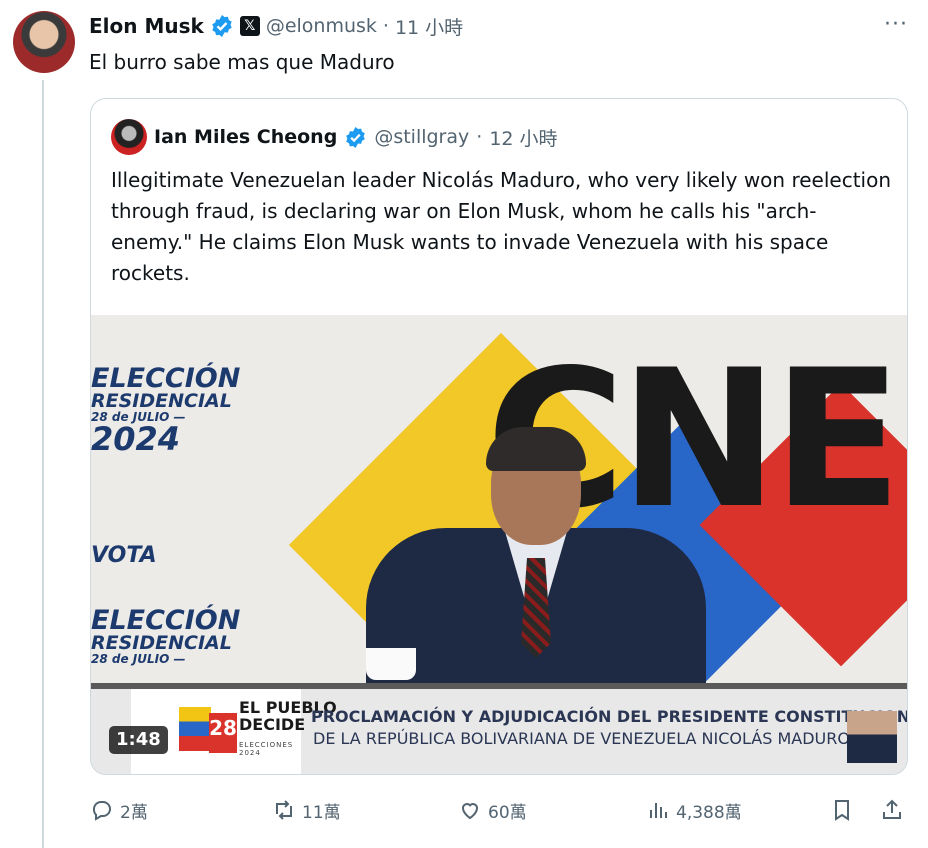 This screenshot has width=928, height=848. What do you see at coordinates (536, 449) in the screenshot?
I see `speaker-hair` at bounding box center [536, 449].